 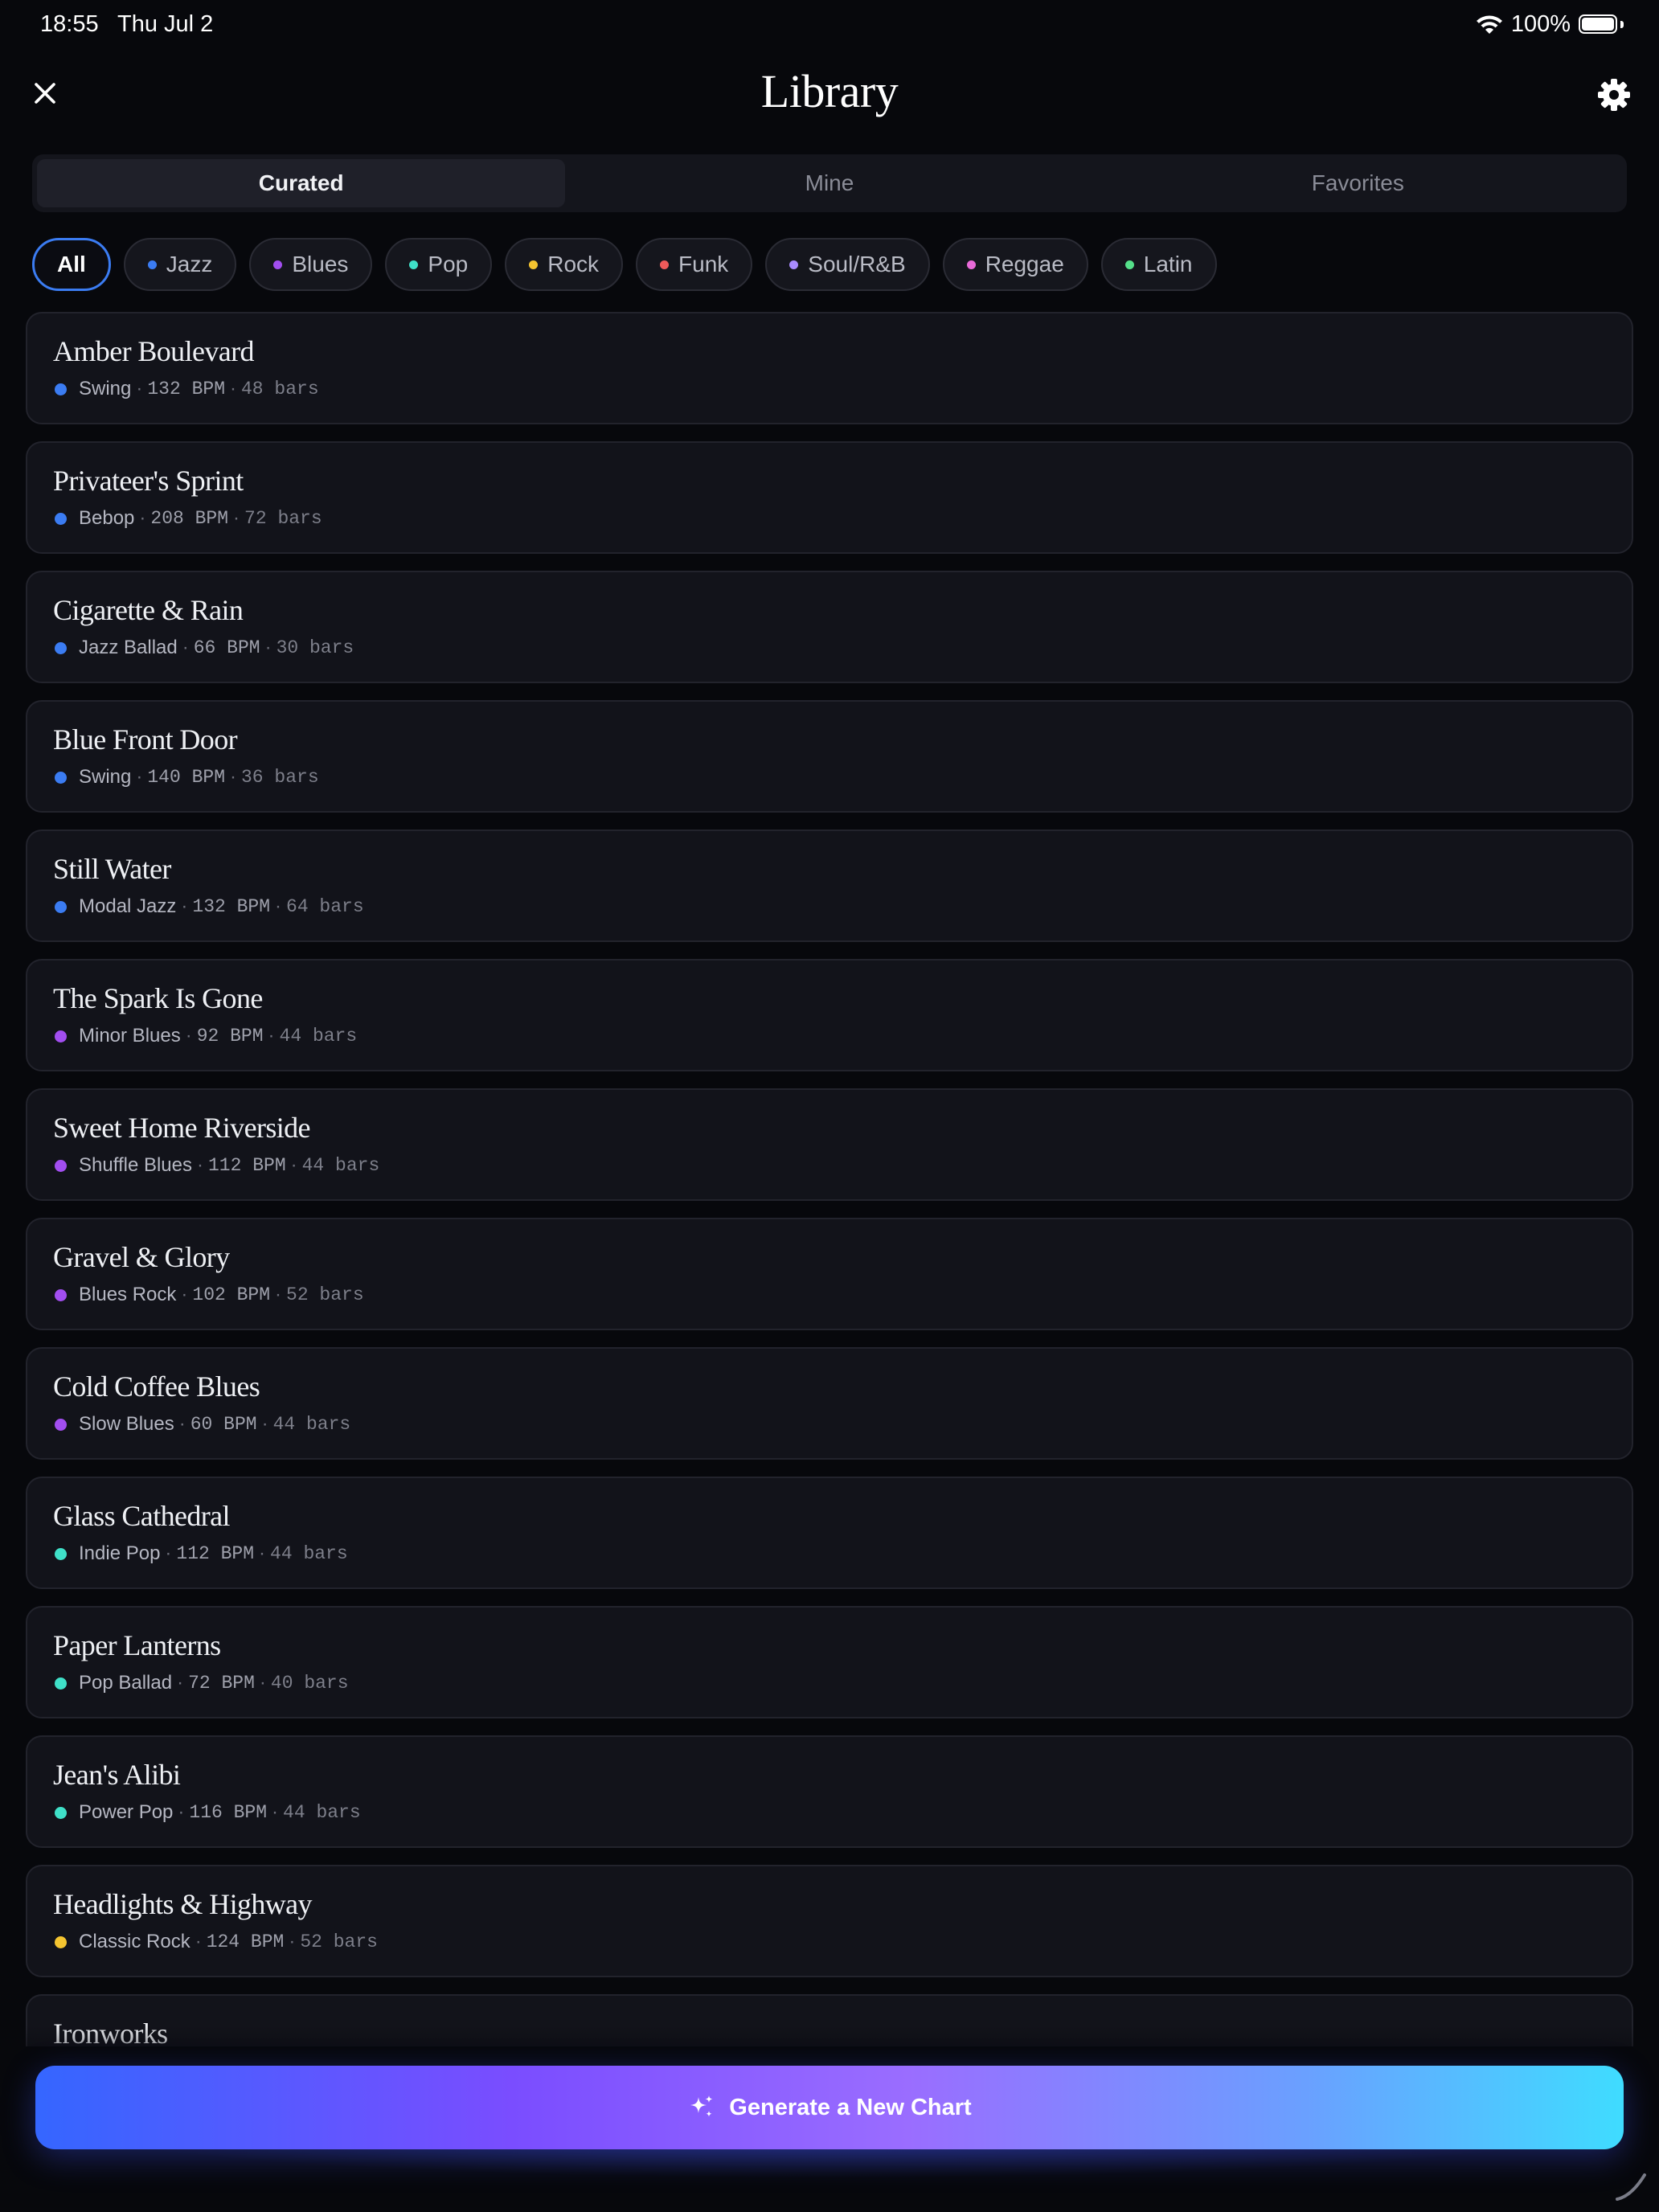 What do you see at coordinates (448, 264) in the screenshot?
I see `filter-chip-label: Pop` at bounding box center [448, 264].